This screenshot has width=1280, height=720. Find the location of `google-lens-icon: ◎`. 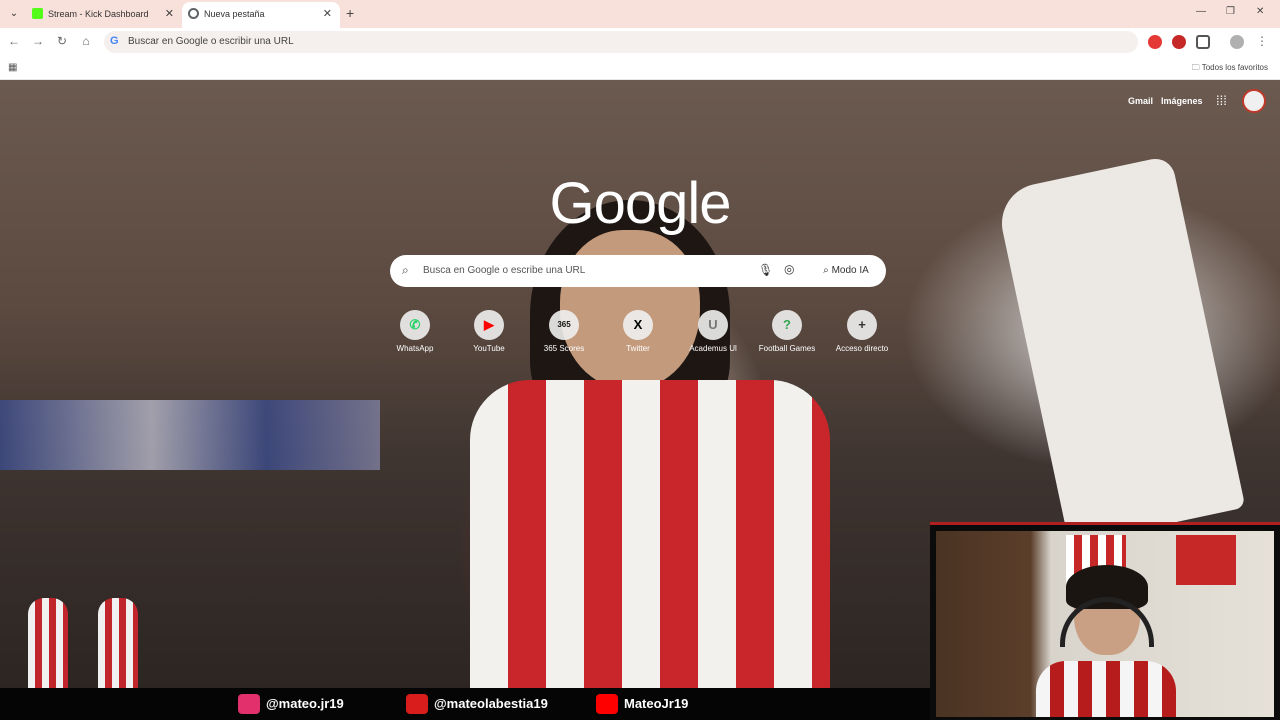

google-lens-icon: ◎ is located at coordinates (789, 269).